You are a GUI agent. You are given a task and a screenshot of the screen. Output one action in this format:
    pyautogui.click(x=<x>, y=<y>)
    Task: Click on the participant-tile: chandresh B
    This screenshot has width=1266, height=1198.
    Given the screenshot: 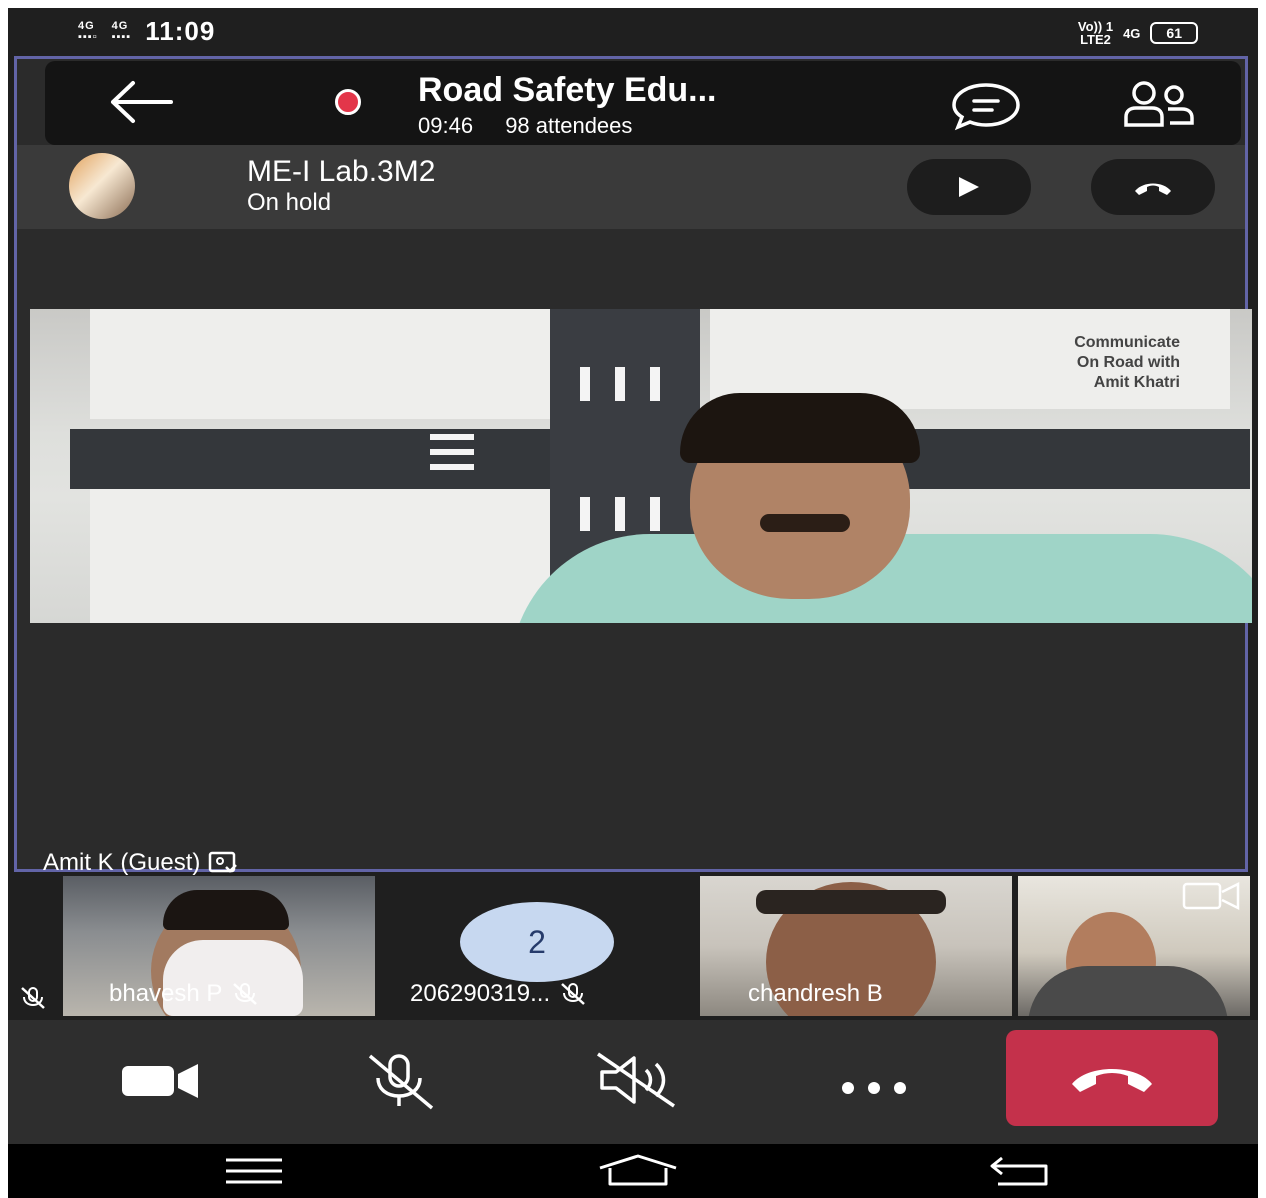 What is the action you would take?
    pyautogui.click(x=856, y=946)
    